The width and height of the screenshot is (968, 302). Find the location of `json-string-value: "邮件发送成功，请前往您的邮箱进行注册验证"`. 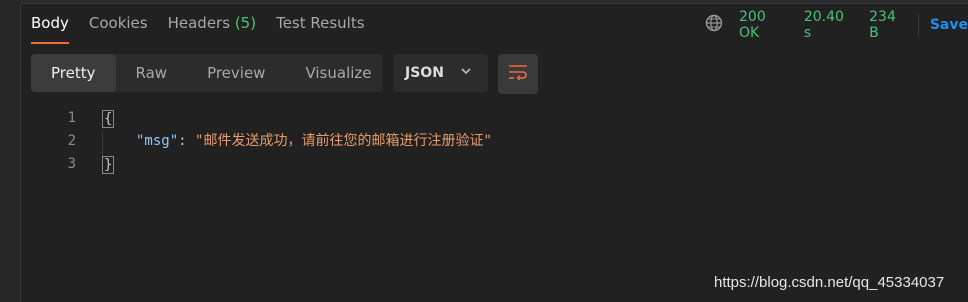

json-string-value: "邮件发送成功，请前往您的邮箱进行注册验证" is located at coordinates (343, 141).